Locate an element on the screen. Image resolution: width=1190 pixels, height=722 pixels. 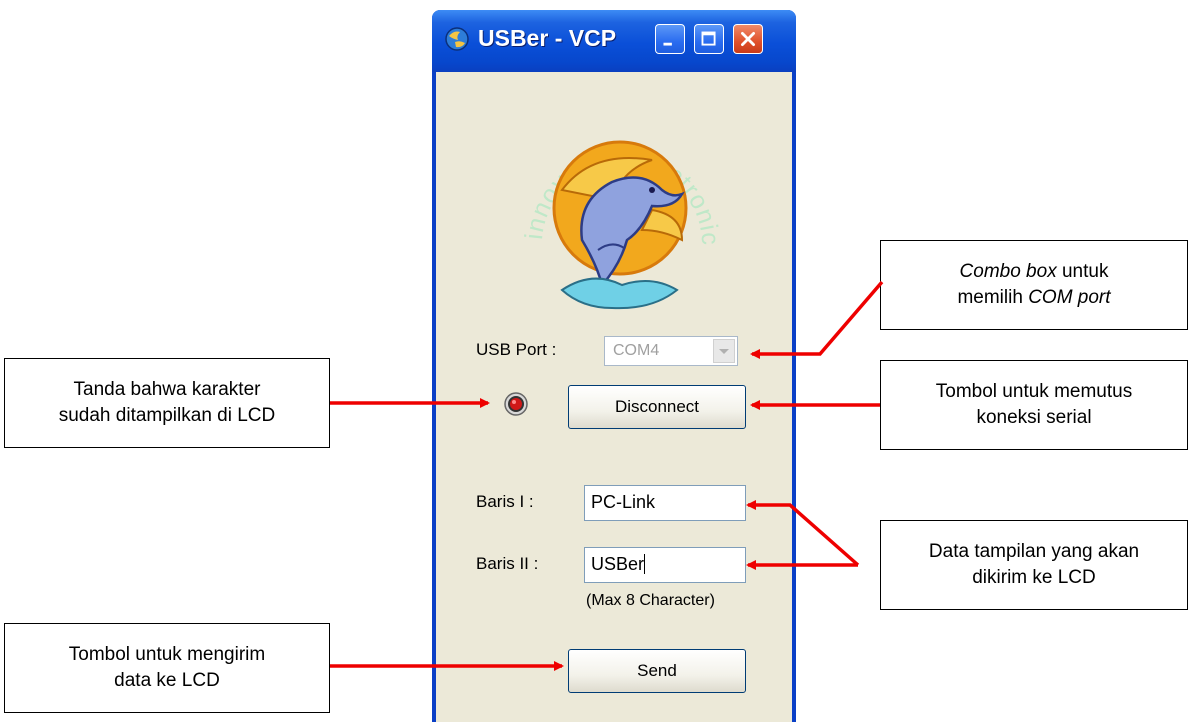
arrow-to-line1 is located at coordinates (803, 533).